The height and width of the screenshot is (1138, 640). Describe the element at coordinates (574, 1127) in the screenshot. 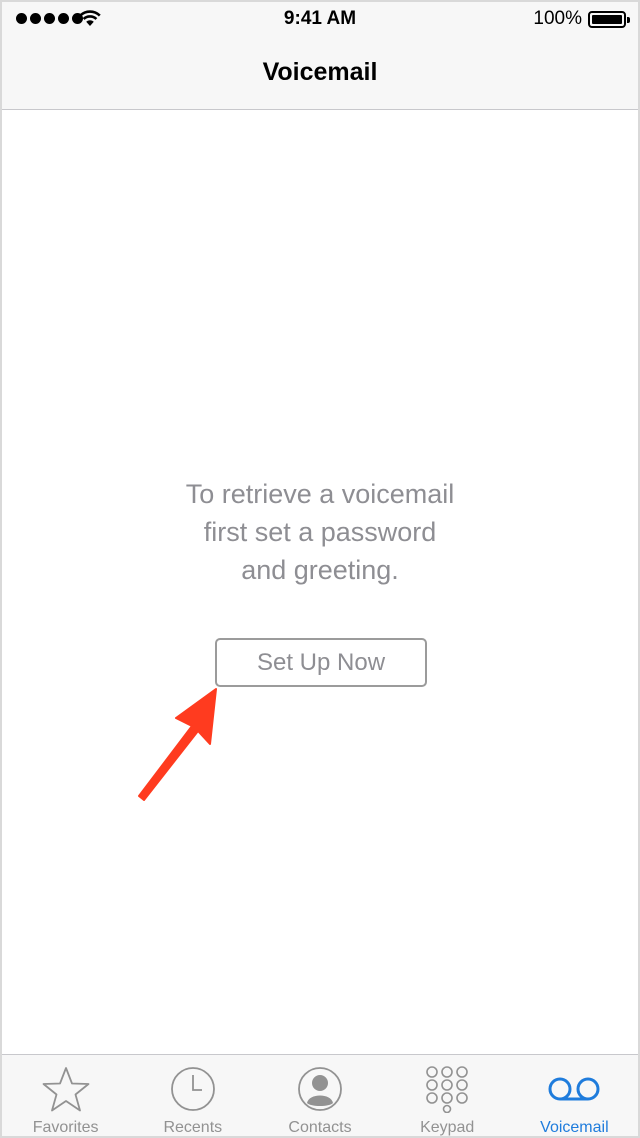

I see `tab-label: Voicemail` at that location.